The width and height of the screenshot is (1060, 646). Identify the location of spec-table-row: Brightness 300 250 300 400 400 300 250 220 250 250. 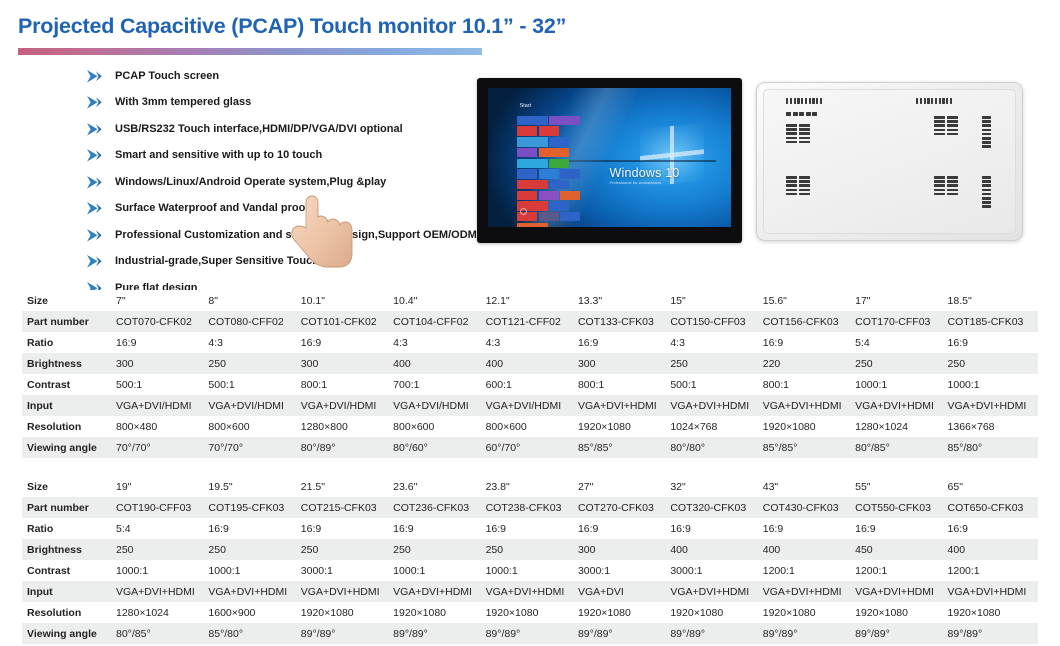
(530, 363).